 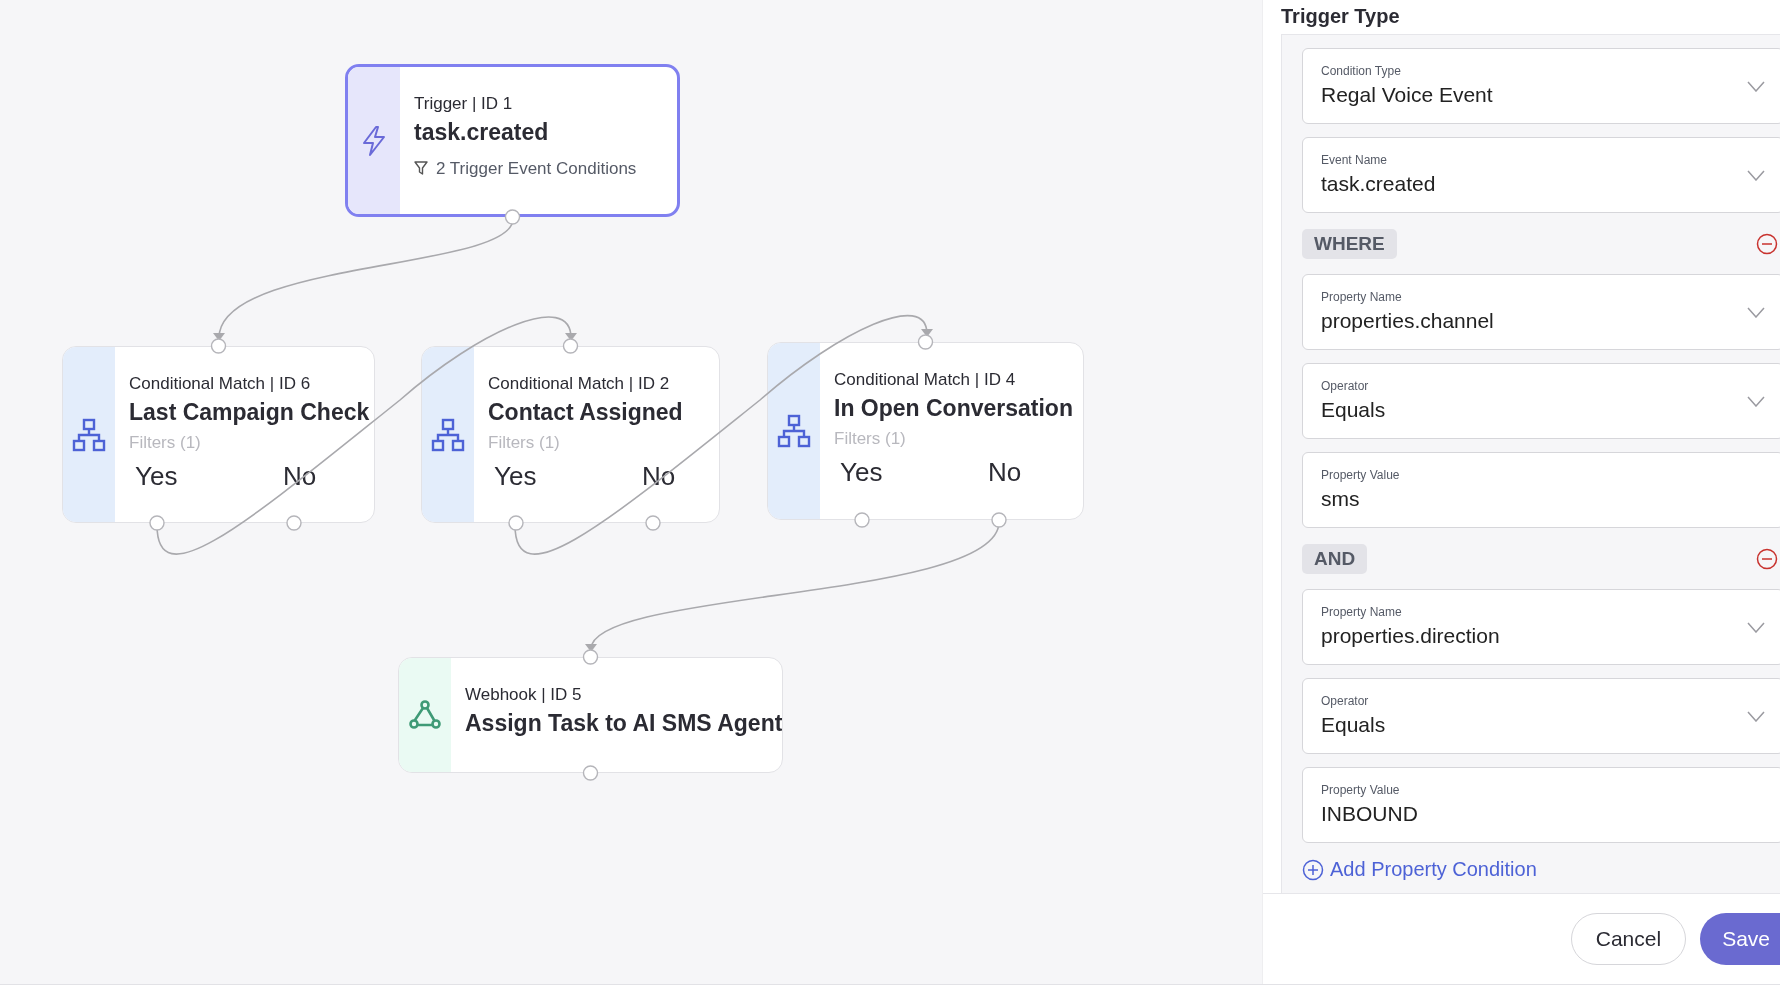 I want to click on field-value: task.created, so click(x=1378, y=184).